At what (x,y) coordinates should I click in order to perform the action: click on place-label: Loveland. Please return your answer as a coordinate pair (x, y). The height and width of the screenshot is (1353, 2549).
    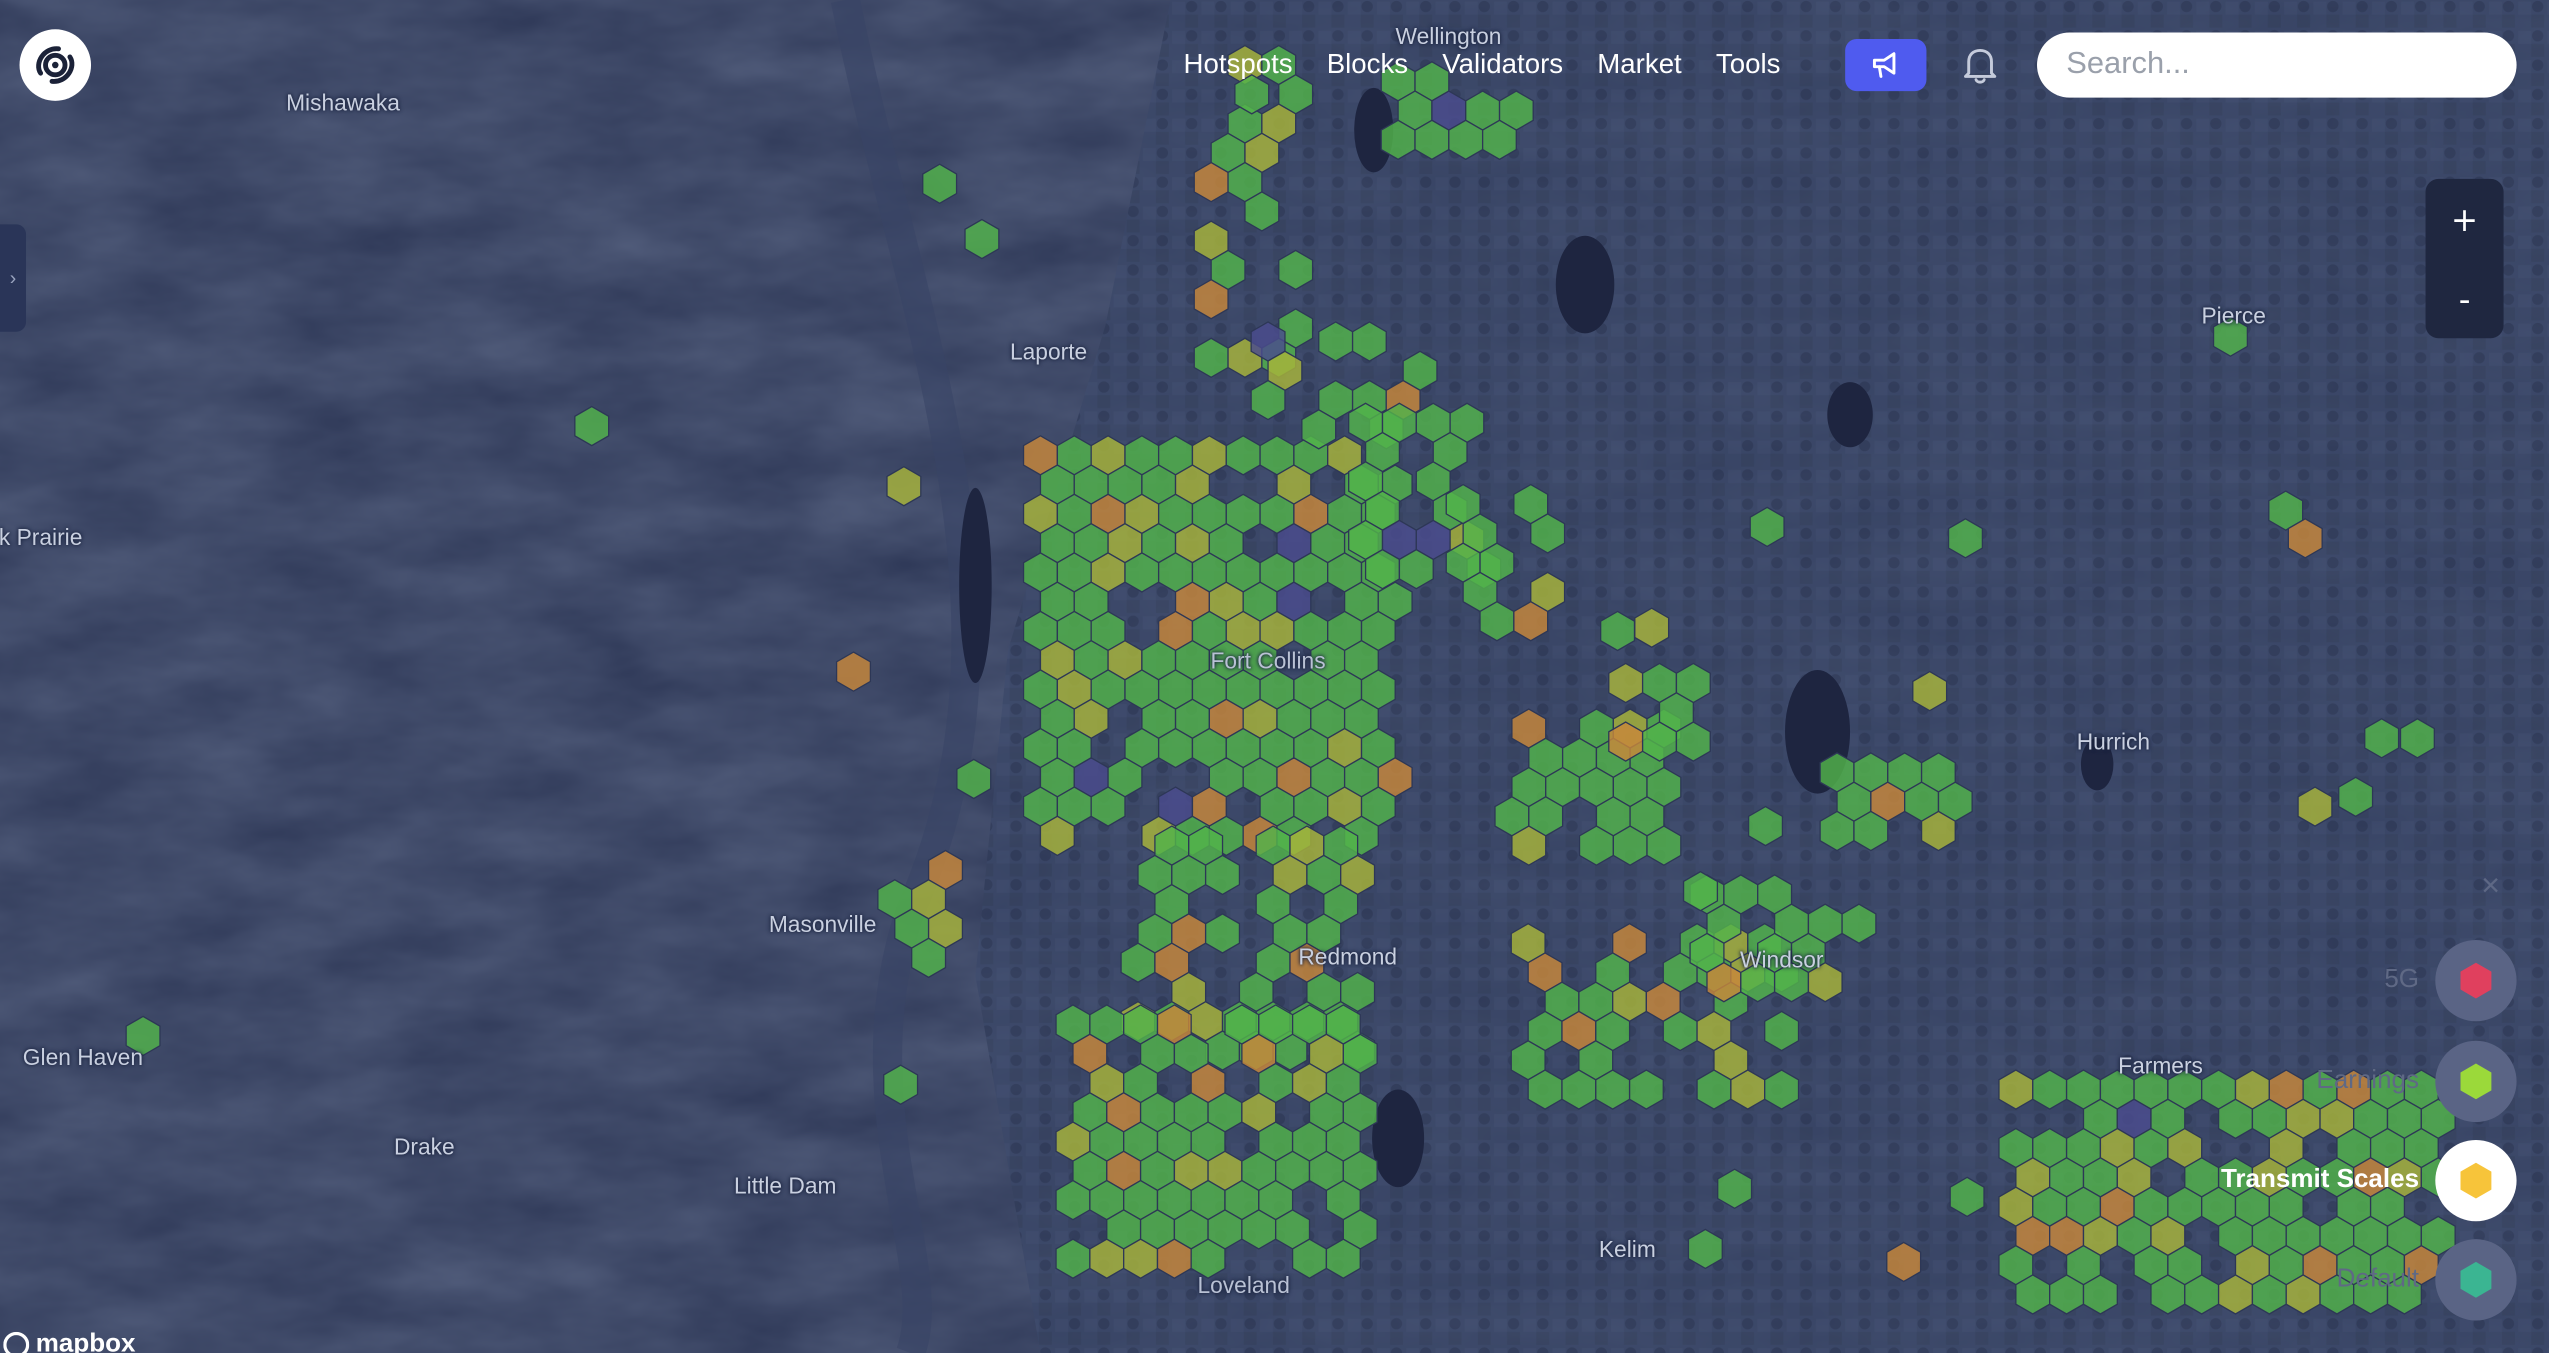
    Looking at the image, I should click on (1243, 1284).